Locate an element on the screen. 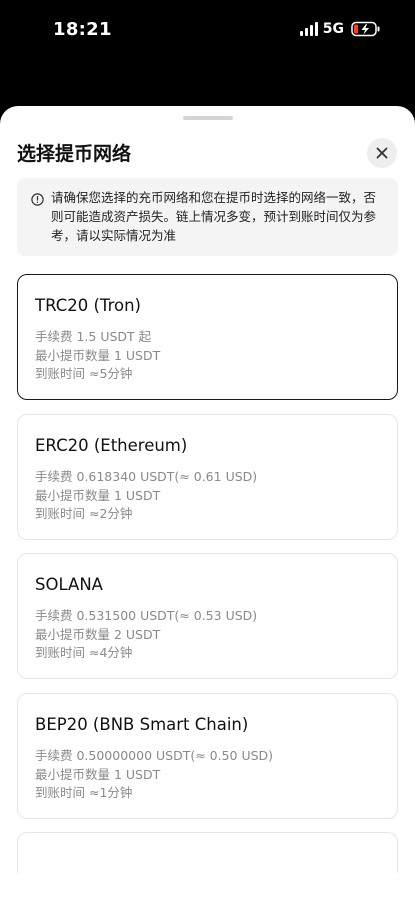  close-button is located at coordinates (382, 153).